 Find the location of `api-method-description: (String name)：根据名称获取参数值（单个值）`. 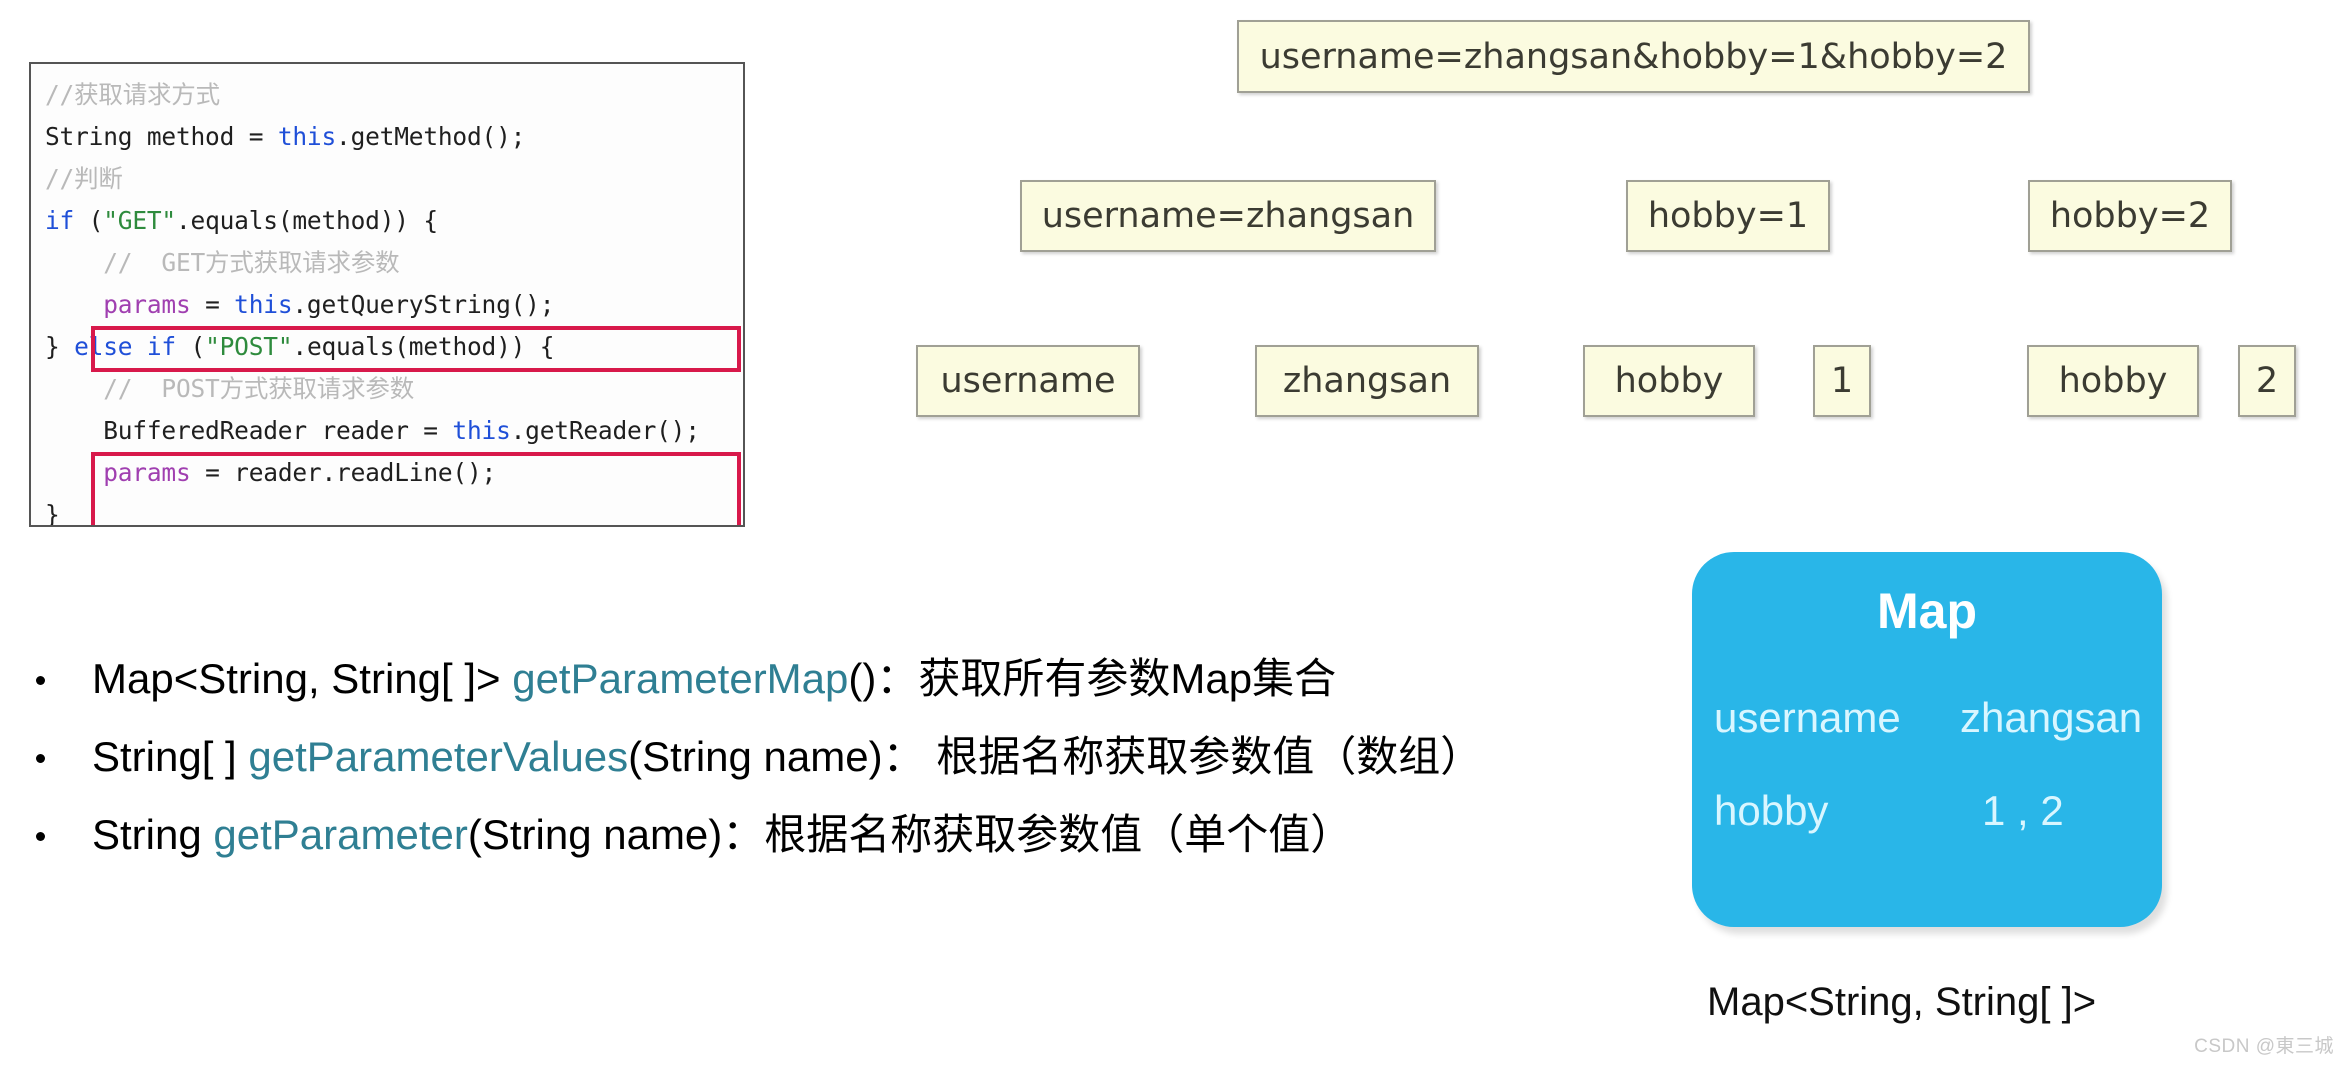

api-method-description: (String name)：根据名称获取参数值（单个值） is located at coordinates (910, 834).